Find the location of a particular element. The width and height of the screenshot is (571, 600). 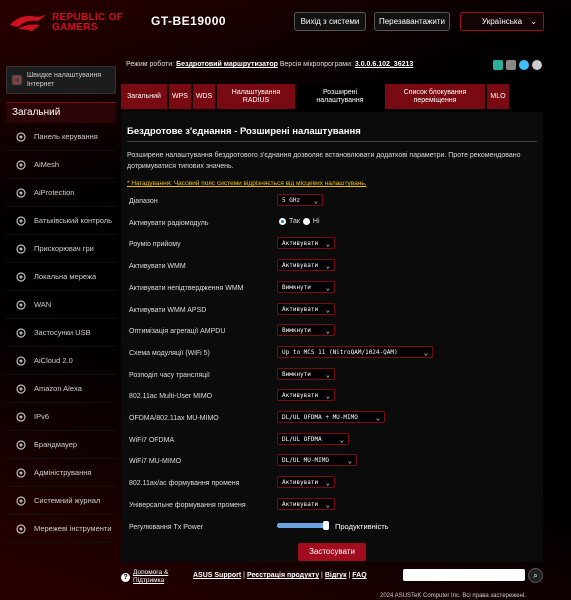

setting-label: Роуміо прийому is located at coordinates (155, 245).